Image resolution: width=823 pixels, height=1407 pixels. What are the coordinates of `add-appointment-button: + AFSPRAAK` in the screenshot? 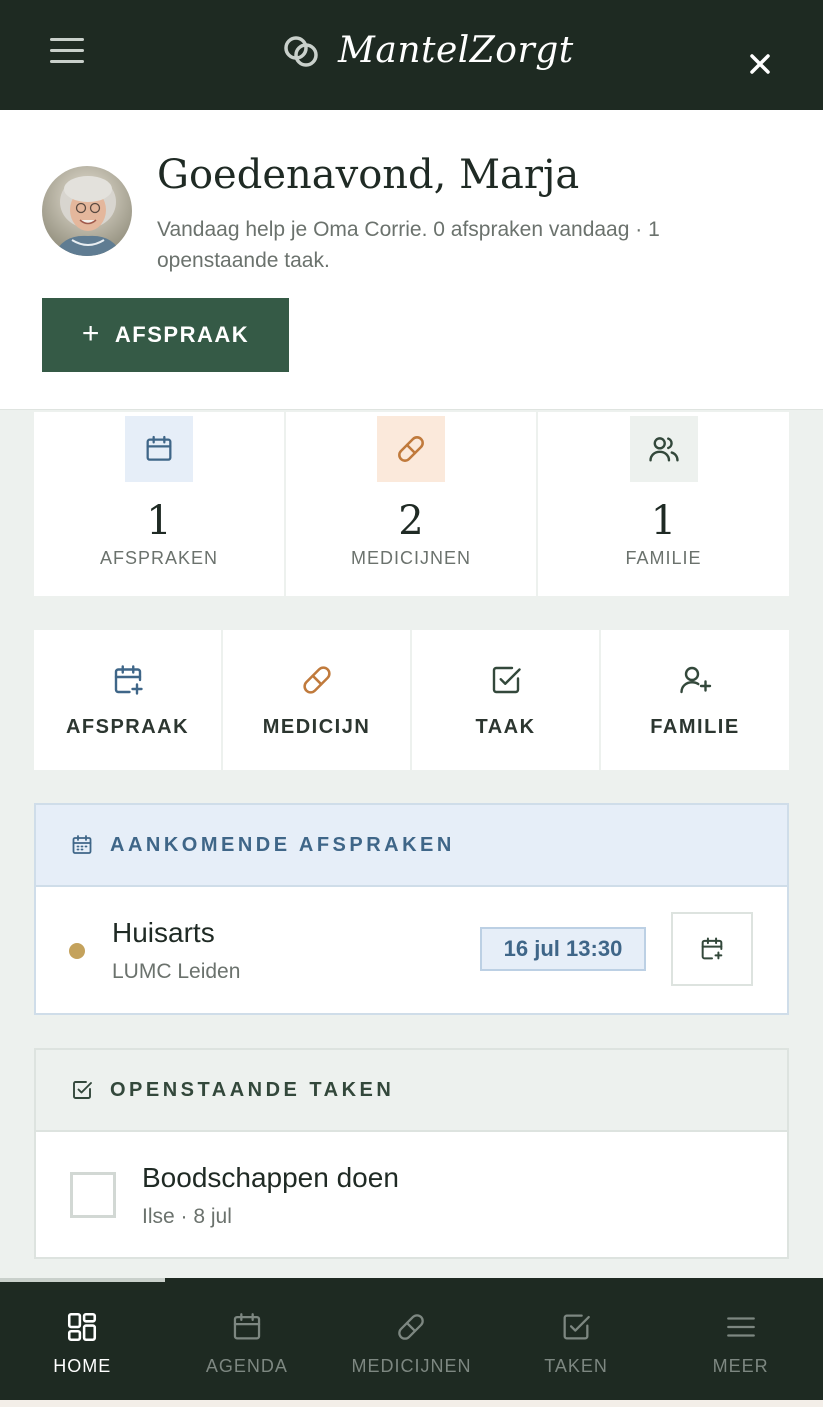 It's located at (165, 335).